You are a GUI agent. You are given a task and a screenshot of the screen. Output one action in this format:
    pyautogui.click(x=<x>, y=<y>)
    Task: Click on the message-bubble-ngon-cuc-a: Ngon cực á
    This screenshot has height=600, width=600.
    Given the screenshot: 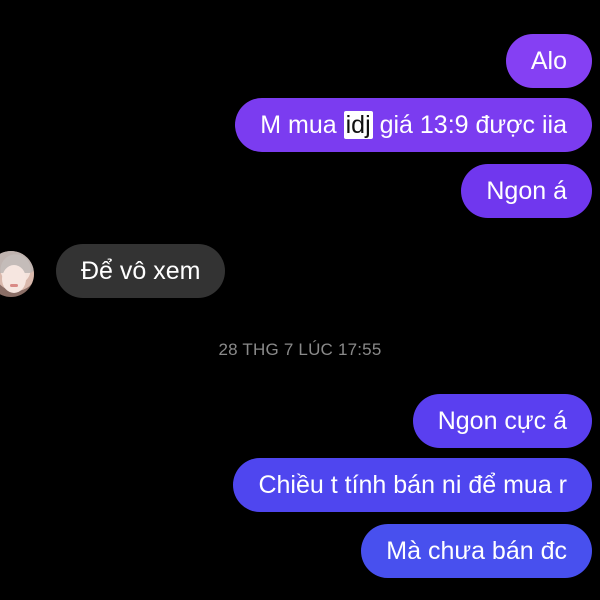 What is the action you would take?
    pyautogui.click(x=502, y=421)
    